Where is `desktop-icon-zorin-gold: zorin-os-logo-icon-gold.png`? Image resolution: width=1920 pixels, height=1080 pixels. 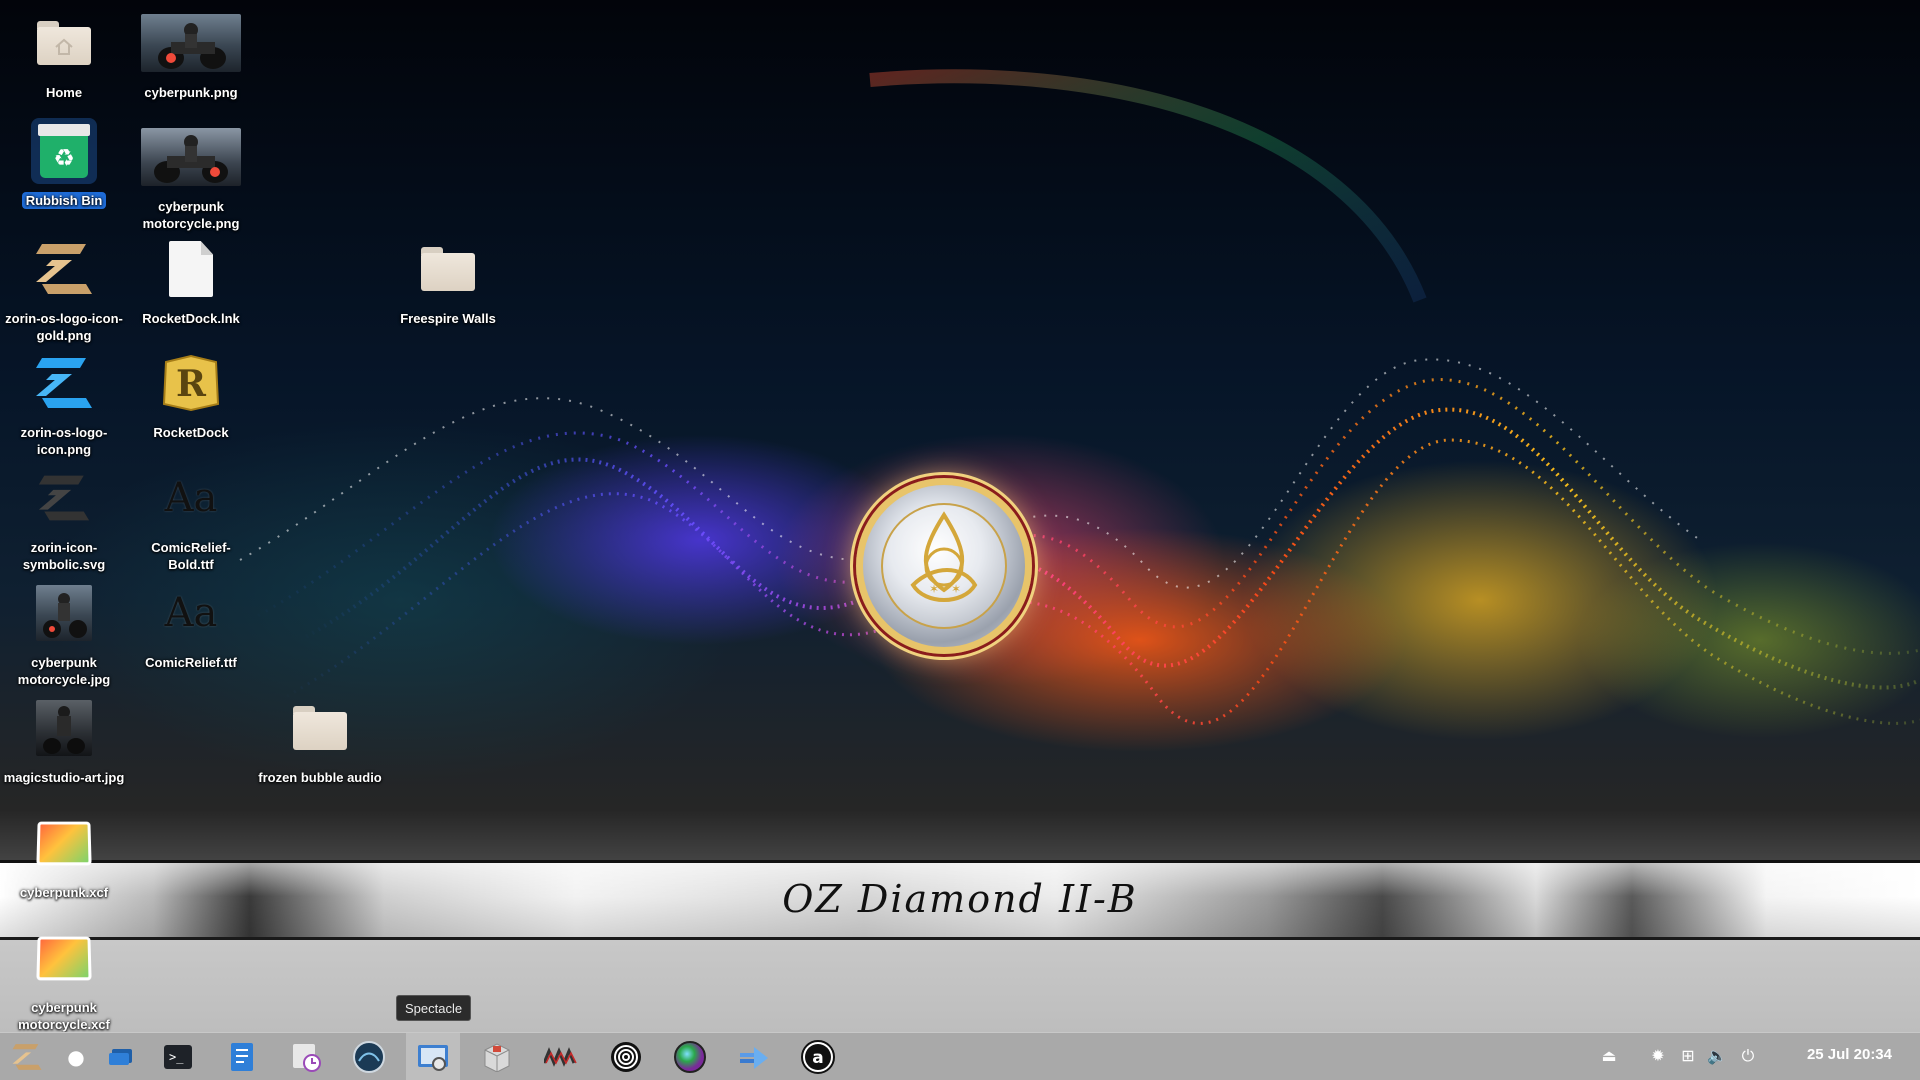 desktop-icon-zorin-gold: zorin-os-logo-icon-gold.png is located at coordinates (64, 290).